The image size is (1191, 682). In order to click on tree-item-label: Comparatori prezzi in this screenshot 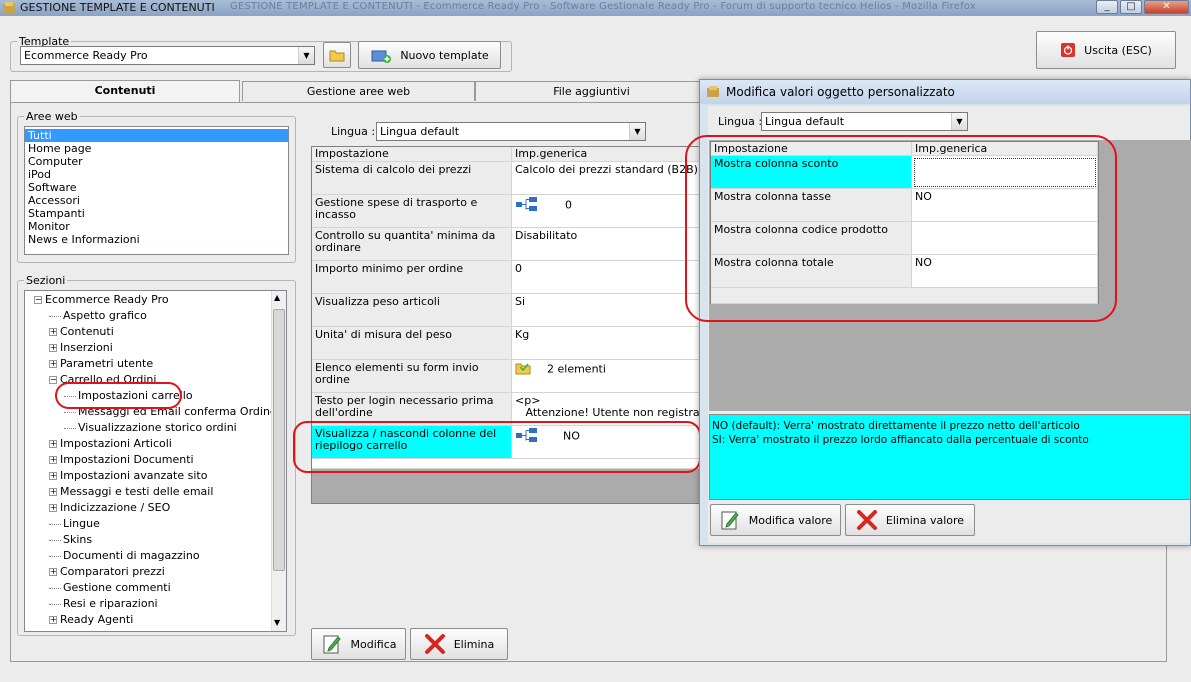, I will do `click(112, 571)`.